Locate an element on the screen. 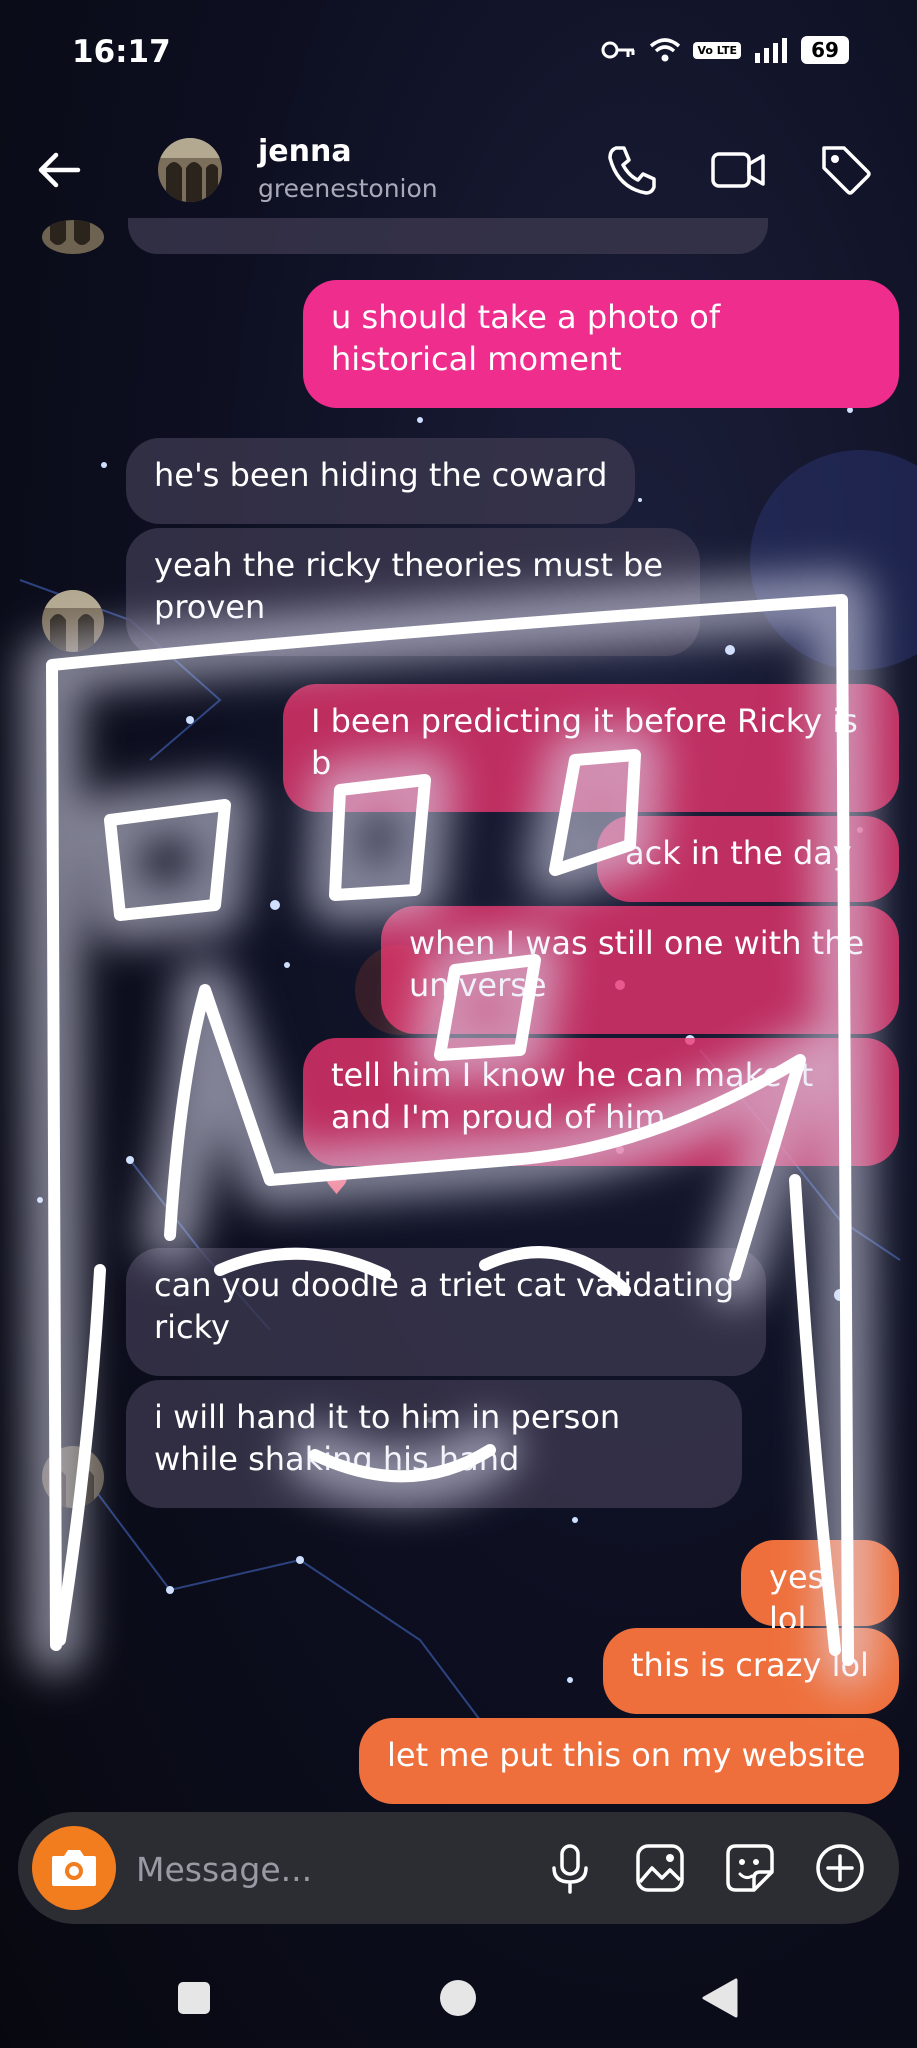 This screenshot has width=917, height=2048. message-sent: I been predicting it before Ricky is b is located at coordinates (591, 748).